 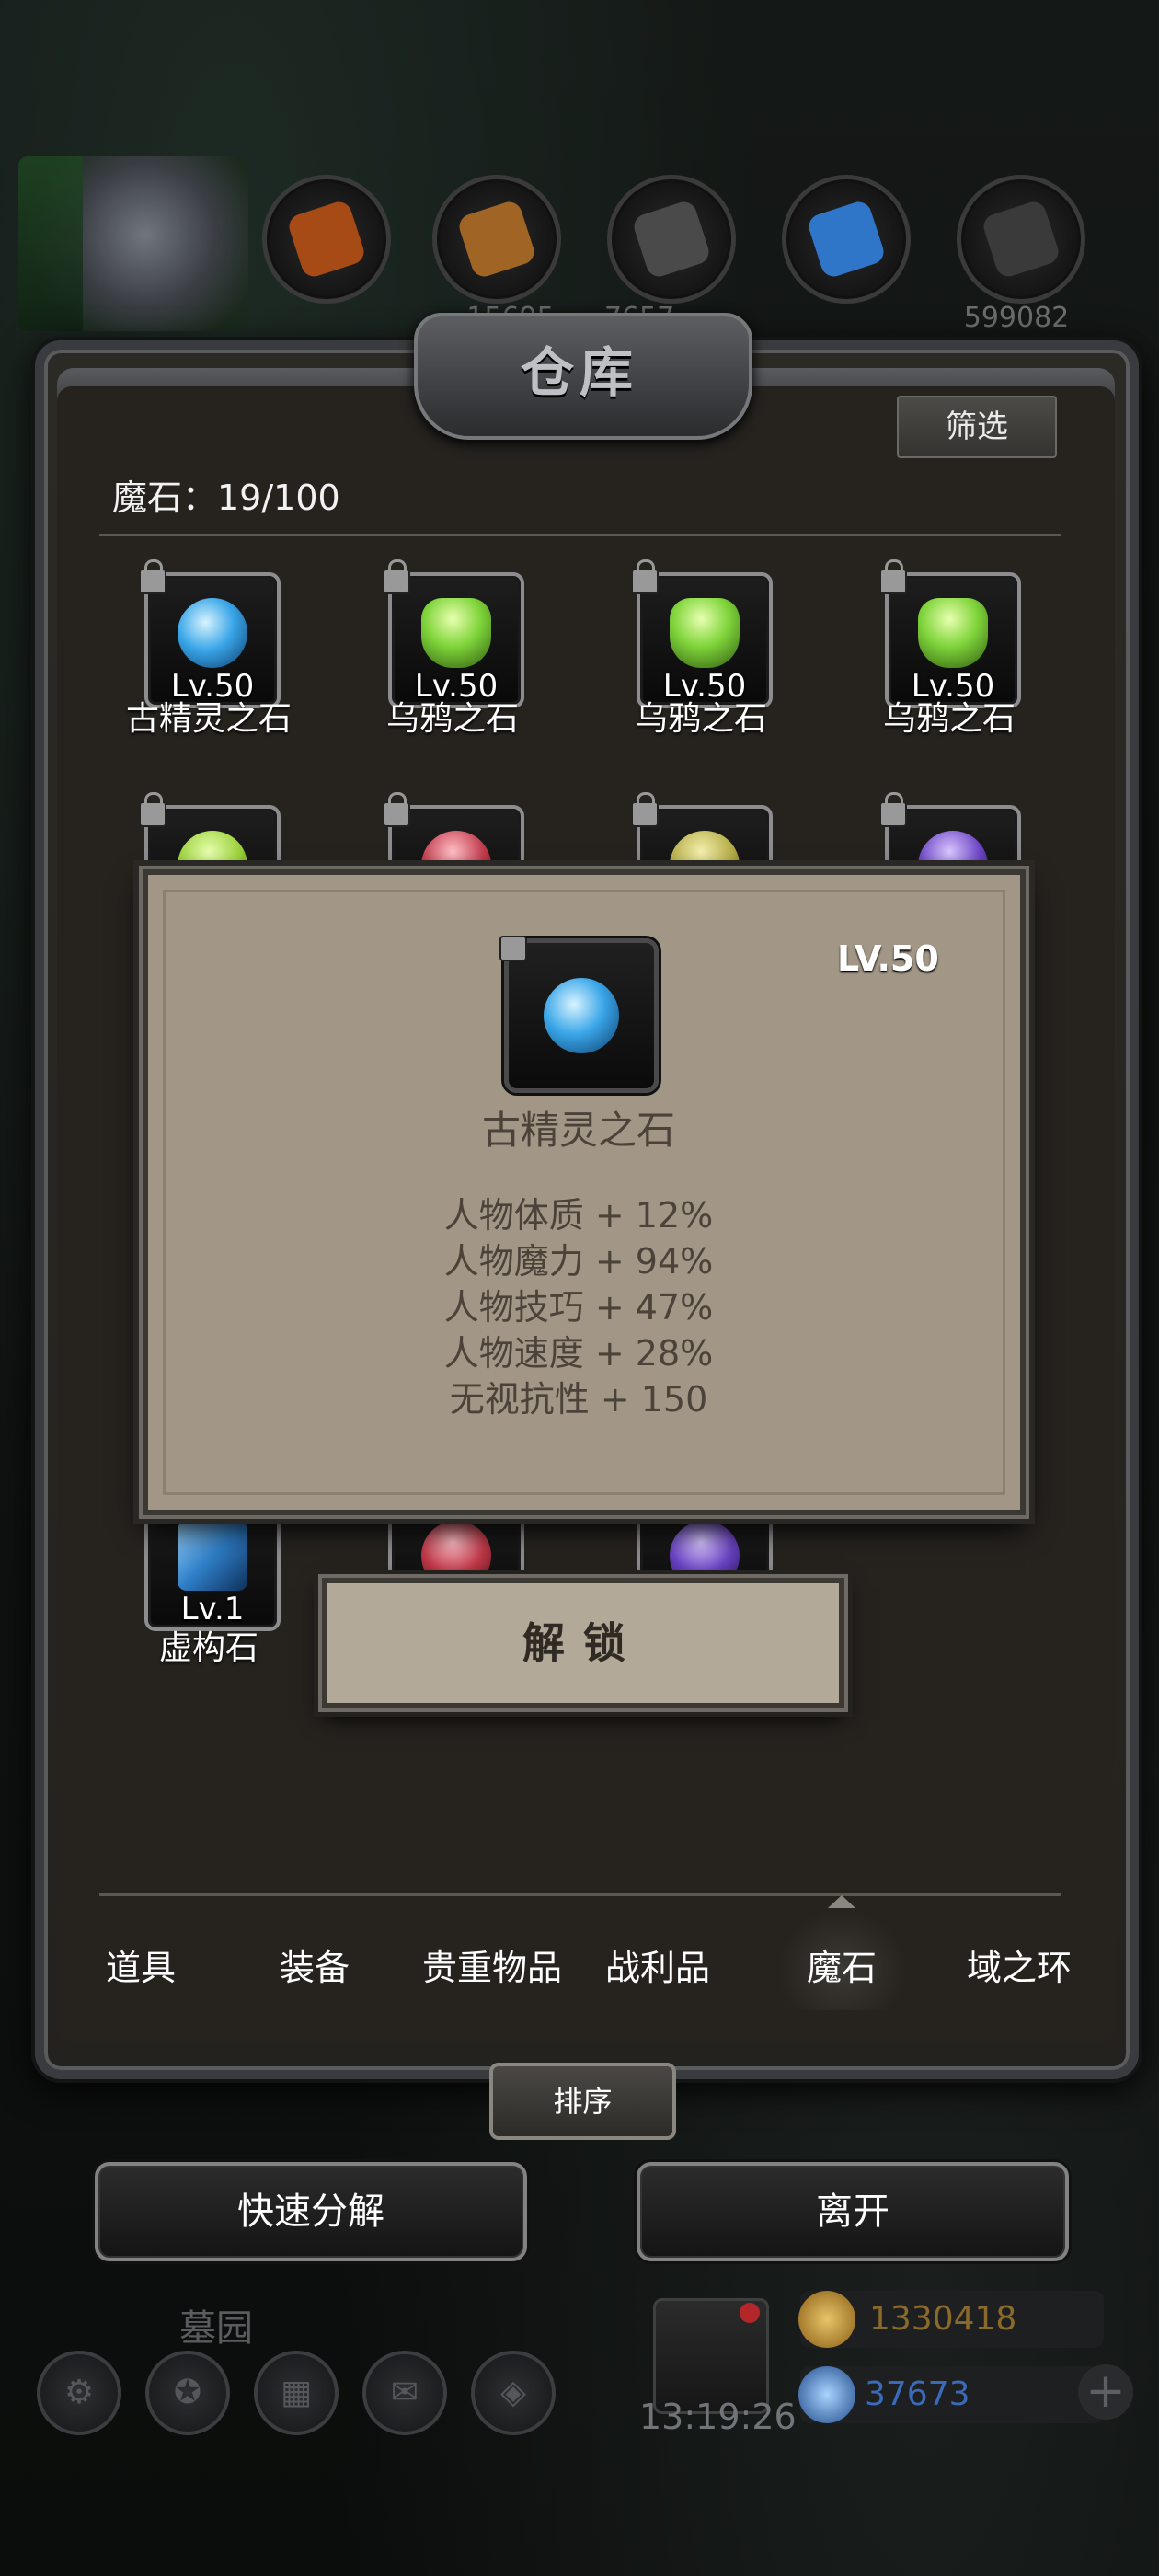 I want to click on tab-valuables: 贵重物品, so click(x=492, y=1964).